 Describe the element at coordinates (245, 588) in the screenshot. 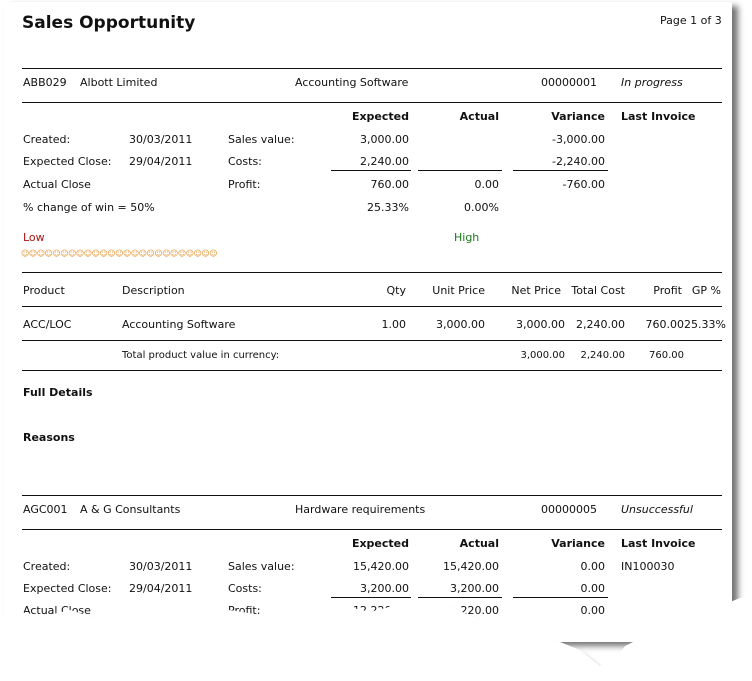

I see `costs-label: Costs:` at that location.